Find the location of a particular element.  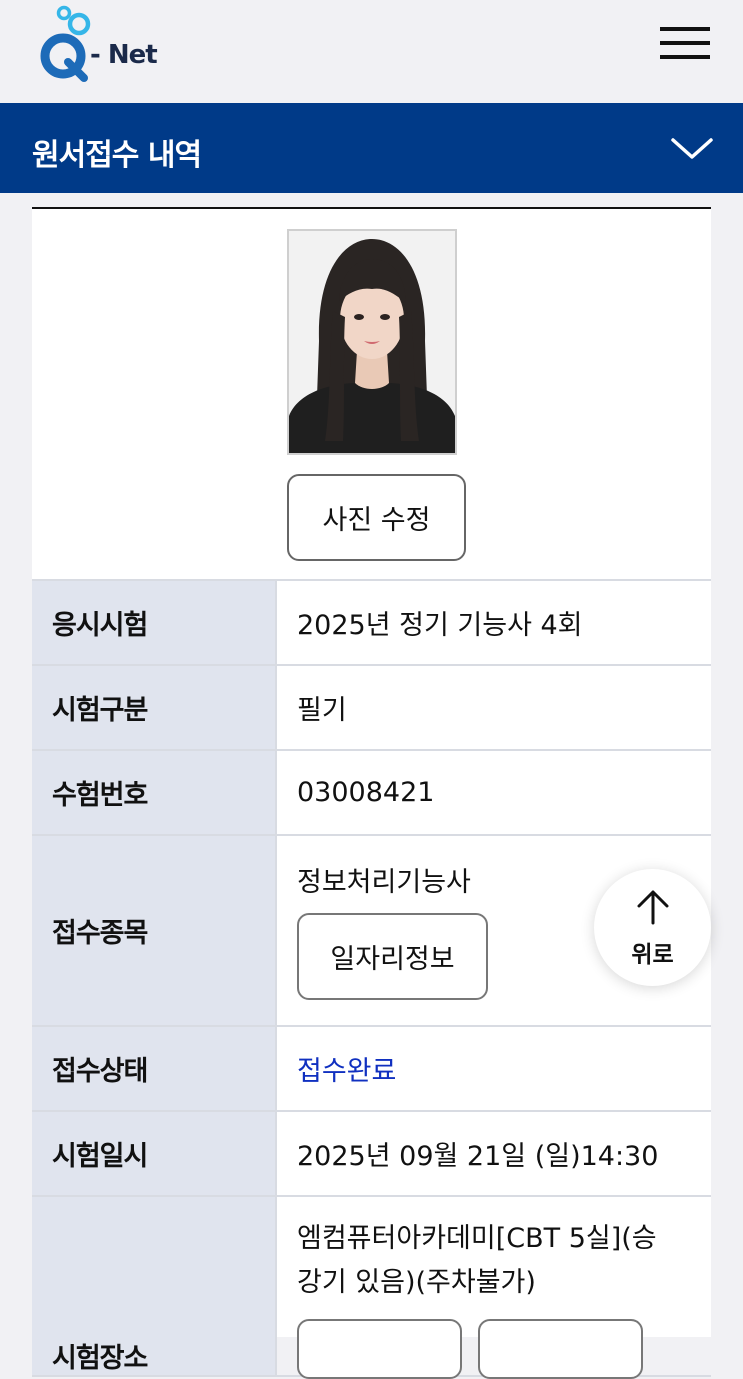

exam-value: 2025년 정기 기능사 4회 is located at coordinates (440, 625).